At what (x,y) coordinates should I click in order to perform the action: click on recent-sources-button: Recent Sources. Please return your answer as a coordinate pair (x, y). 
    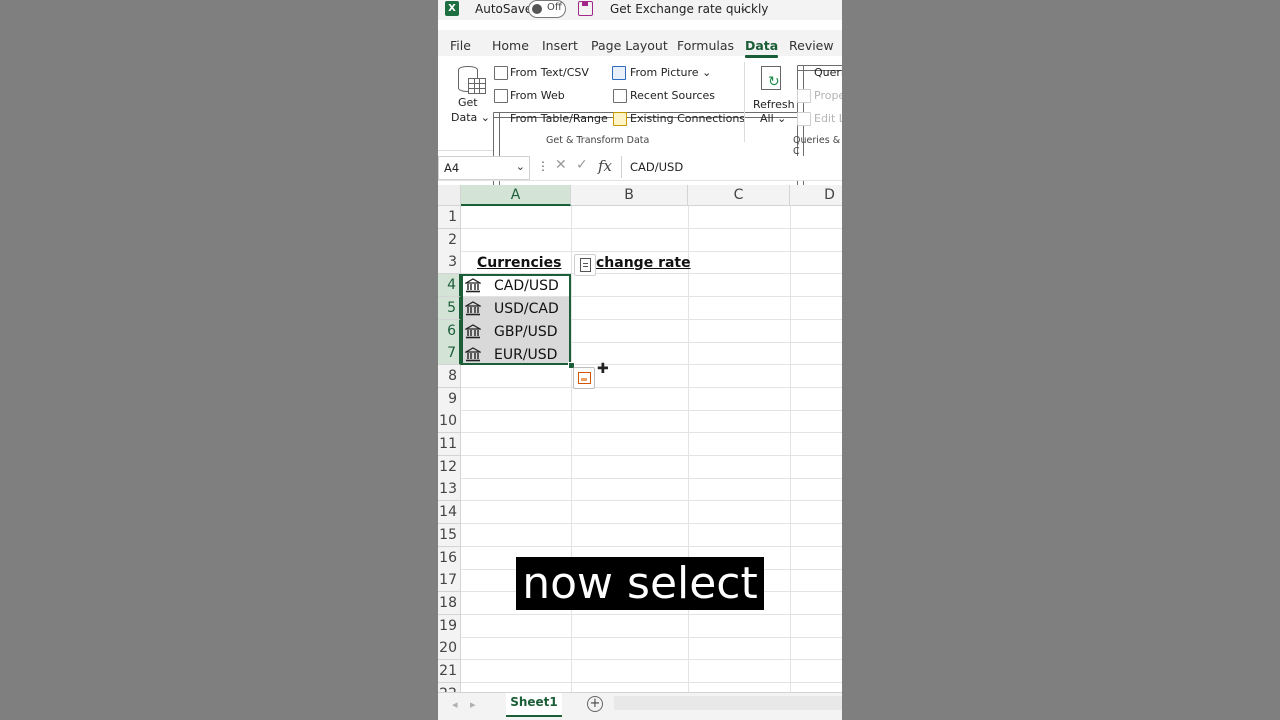
    Looking at the image, I should click on (672, 95).